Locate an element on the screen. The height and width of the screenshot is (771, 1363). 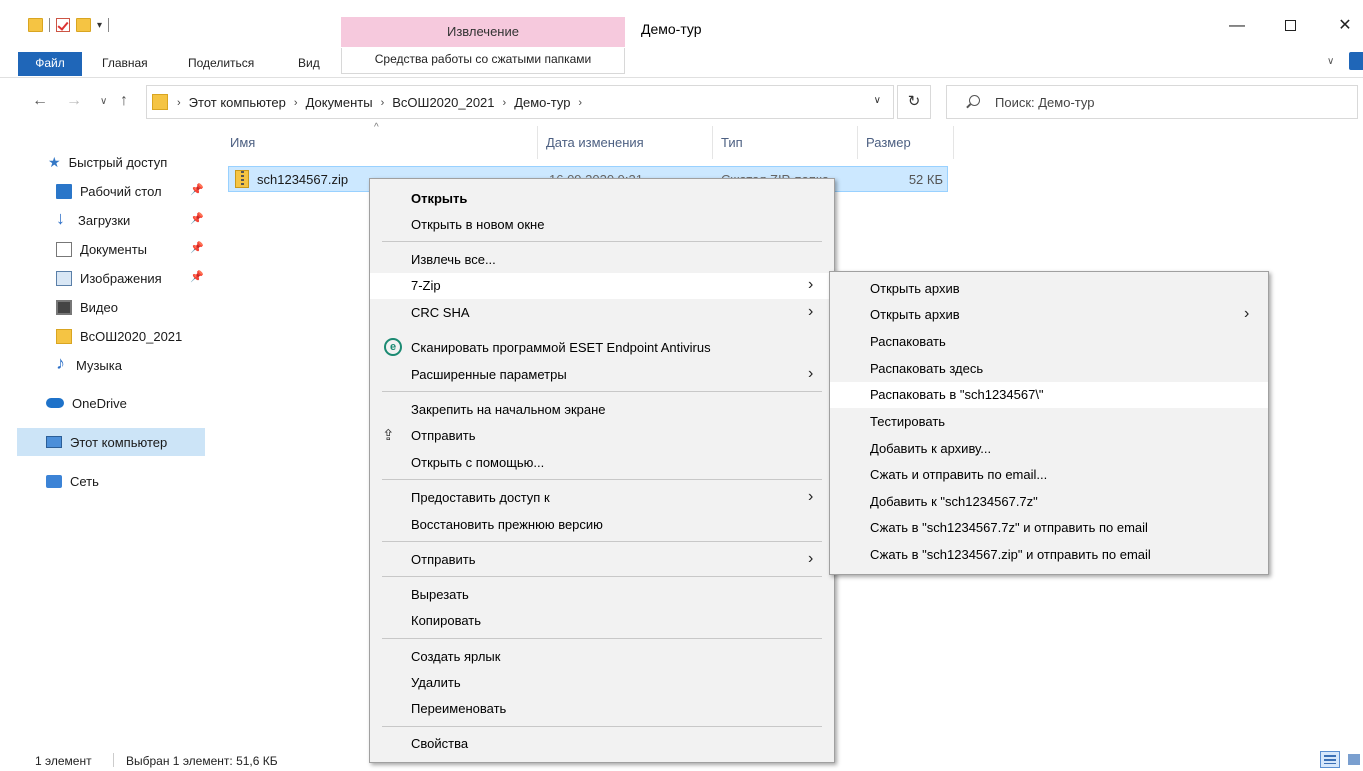
menu-item-label: Переименовать is located at coordinates (459, 708).